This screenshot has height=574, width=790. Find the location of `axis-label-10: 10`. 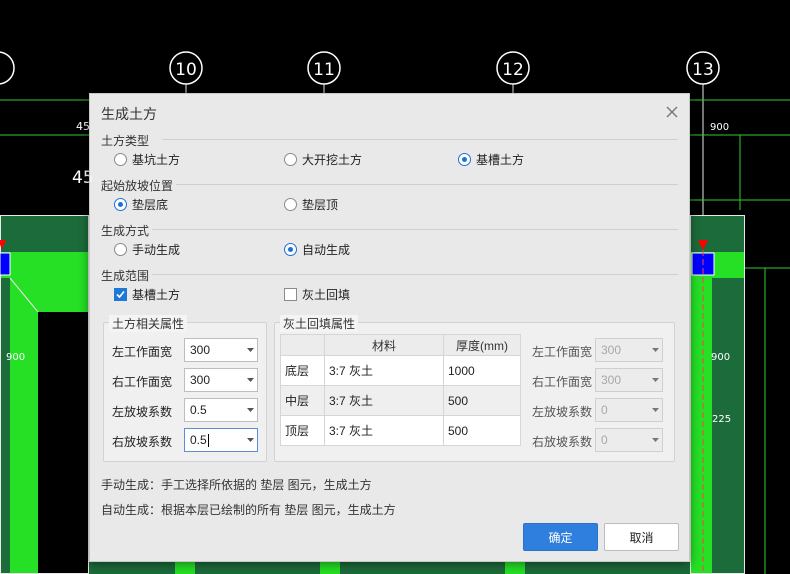

axis-label-10: 10 is located at coordinates (186, 70).